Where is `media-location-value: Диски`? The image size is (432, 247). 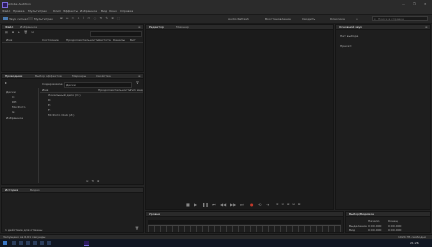
media-location-value: Диски is located at coordinates (71, 85).